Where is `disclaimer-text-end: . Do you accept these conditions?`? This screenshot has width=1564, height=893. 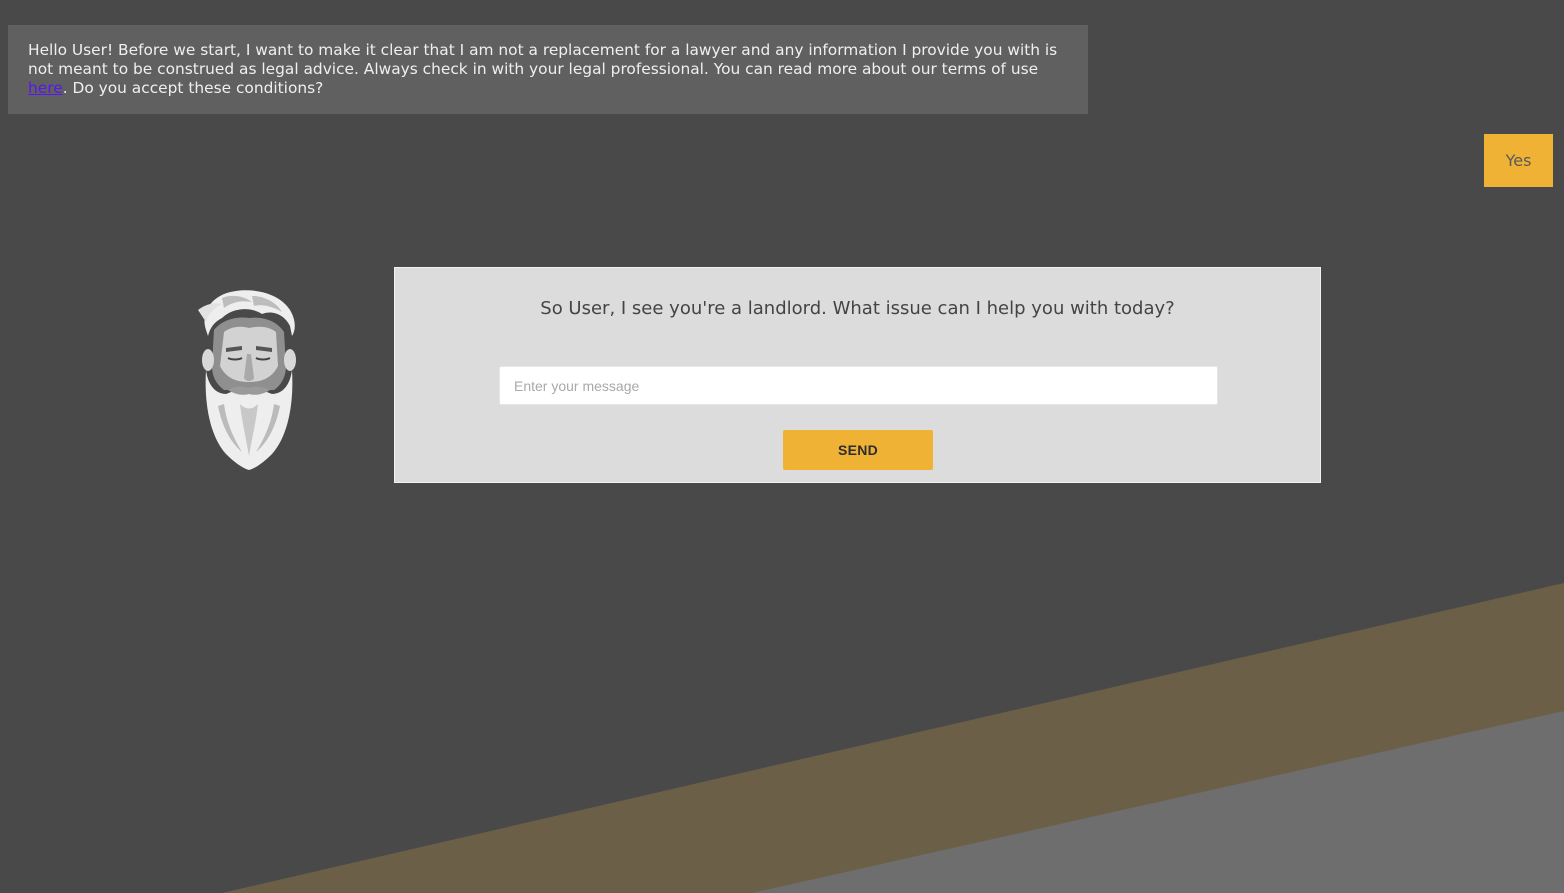
disclaimer-text-end: . Do you accept these conditions? is located at coordinates (193, 88).